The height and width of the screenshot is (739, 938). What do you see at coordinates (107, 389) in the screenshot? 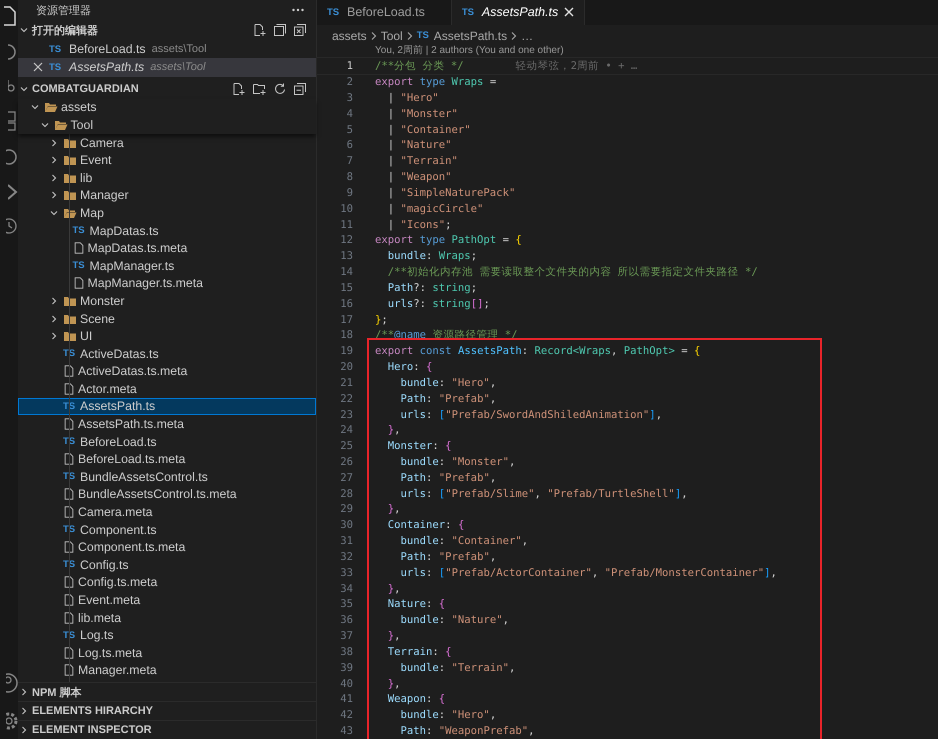
I see `item-label: Actor.meta` at bounding box center [107, 389].